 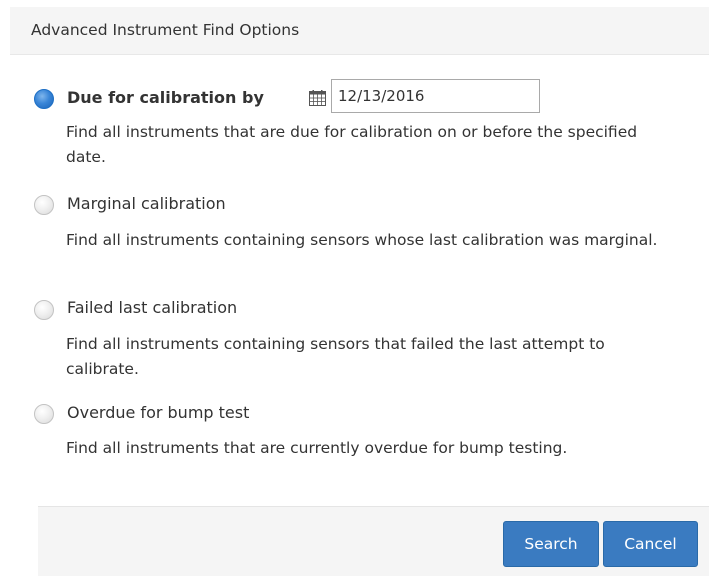 What do you see at coordinates (44, 414) in the screenshot?
I see `radio-overdue-for-bump-test` at bounding box center [44, 414].